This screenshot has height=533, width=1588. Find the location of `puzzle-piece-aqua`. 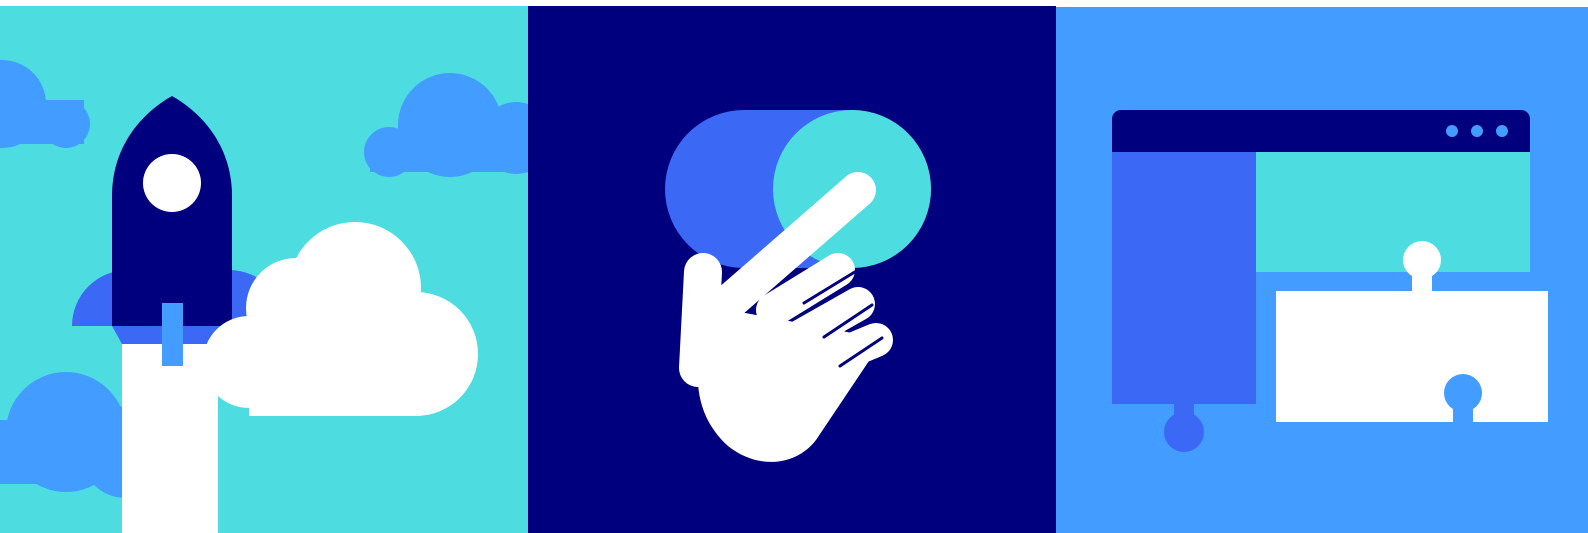

puzzle-piece-aqua is located at coordinates (1393, 212).